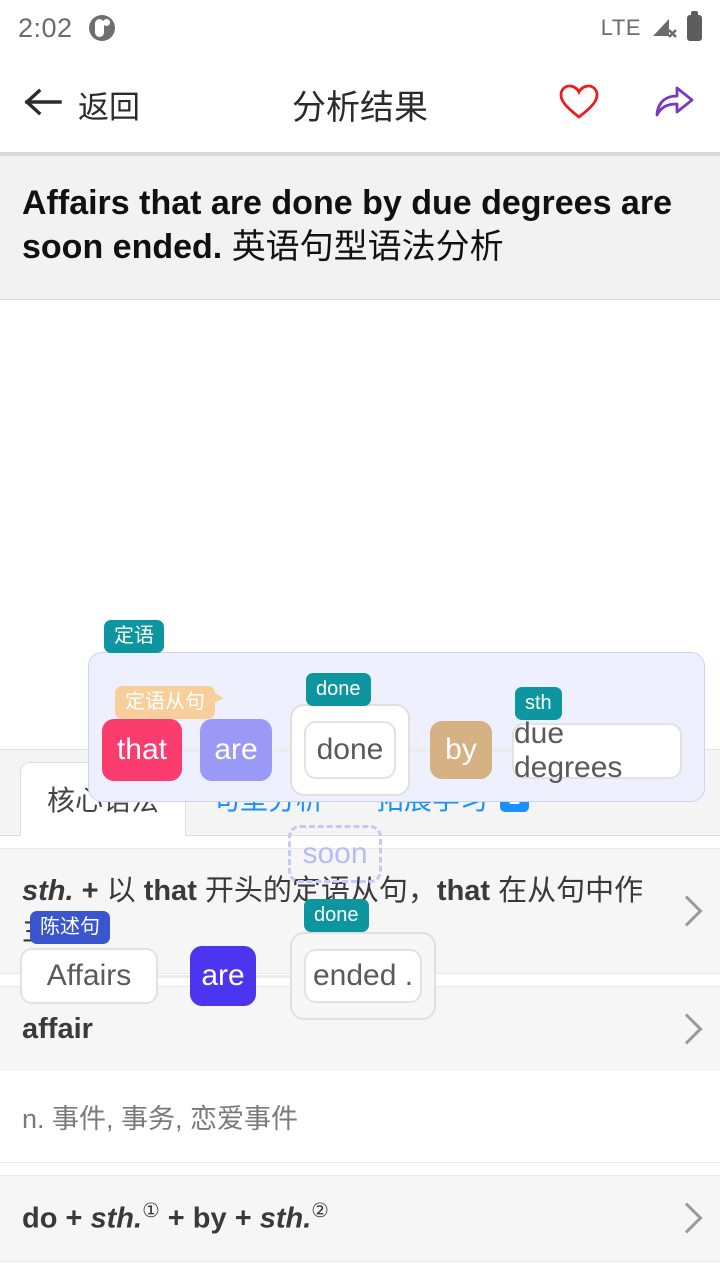 The image size is (720, 1280). I want to click on grammar-card: do + sth.① + by + sth.②, so click(360, 1218).